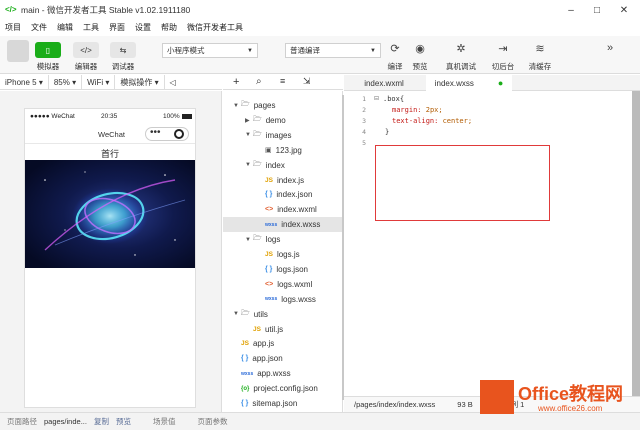 Image resolution: width=640 pixels, height=430 pixels. Describe the element at coordinates (99, 82) in the screenshot. I see `network-select: WiFi ▾` at that location.